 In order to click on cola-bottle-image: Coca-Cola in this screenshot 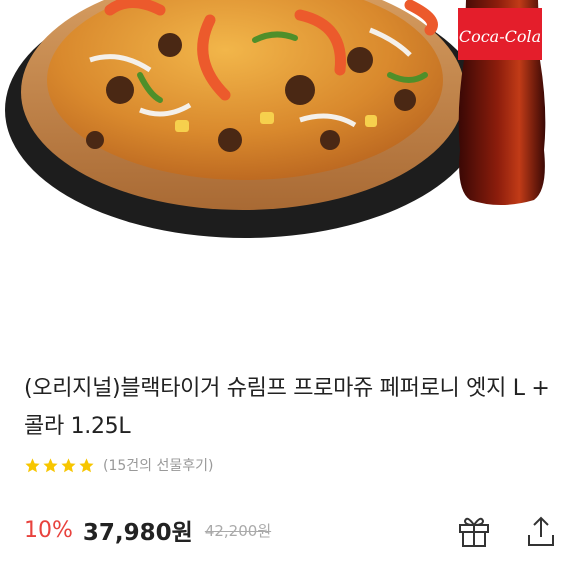, I will do `click(502, 102)`.